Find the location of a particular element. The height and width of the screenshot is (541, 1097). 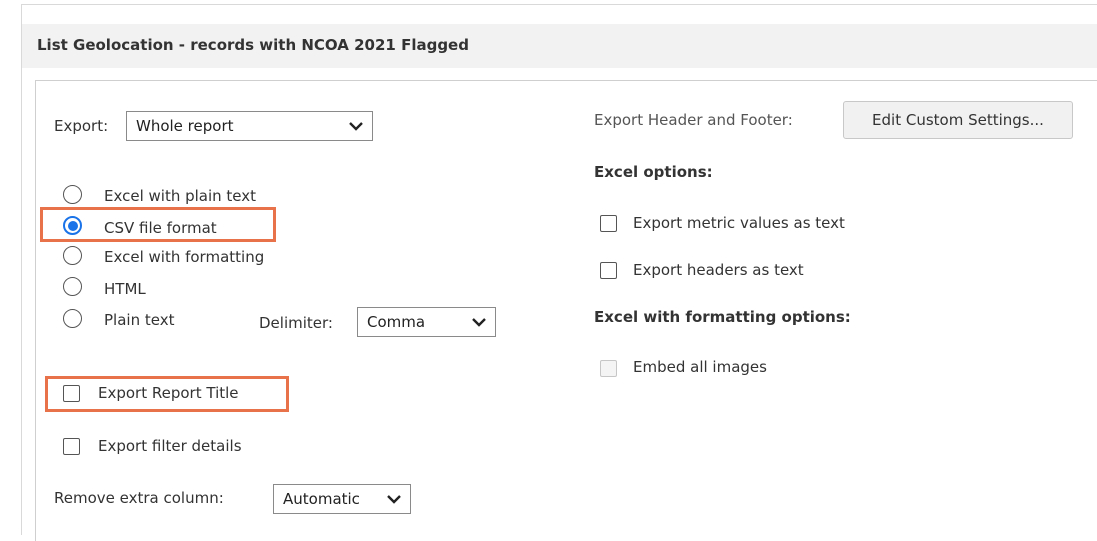

export-select: Whole report is located at coordinates (249, 126).